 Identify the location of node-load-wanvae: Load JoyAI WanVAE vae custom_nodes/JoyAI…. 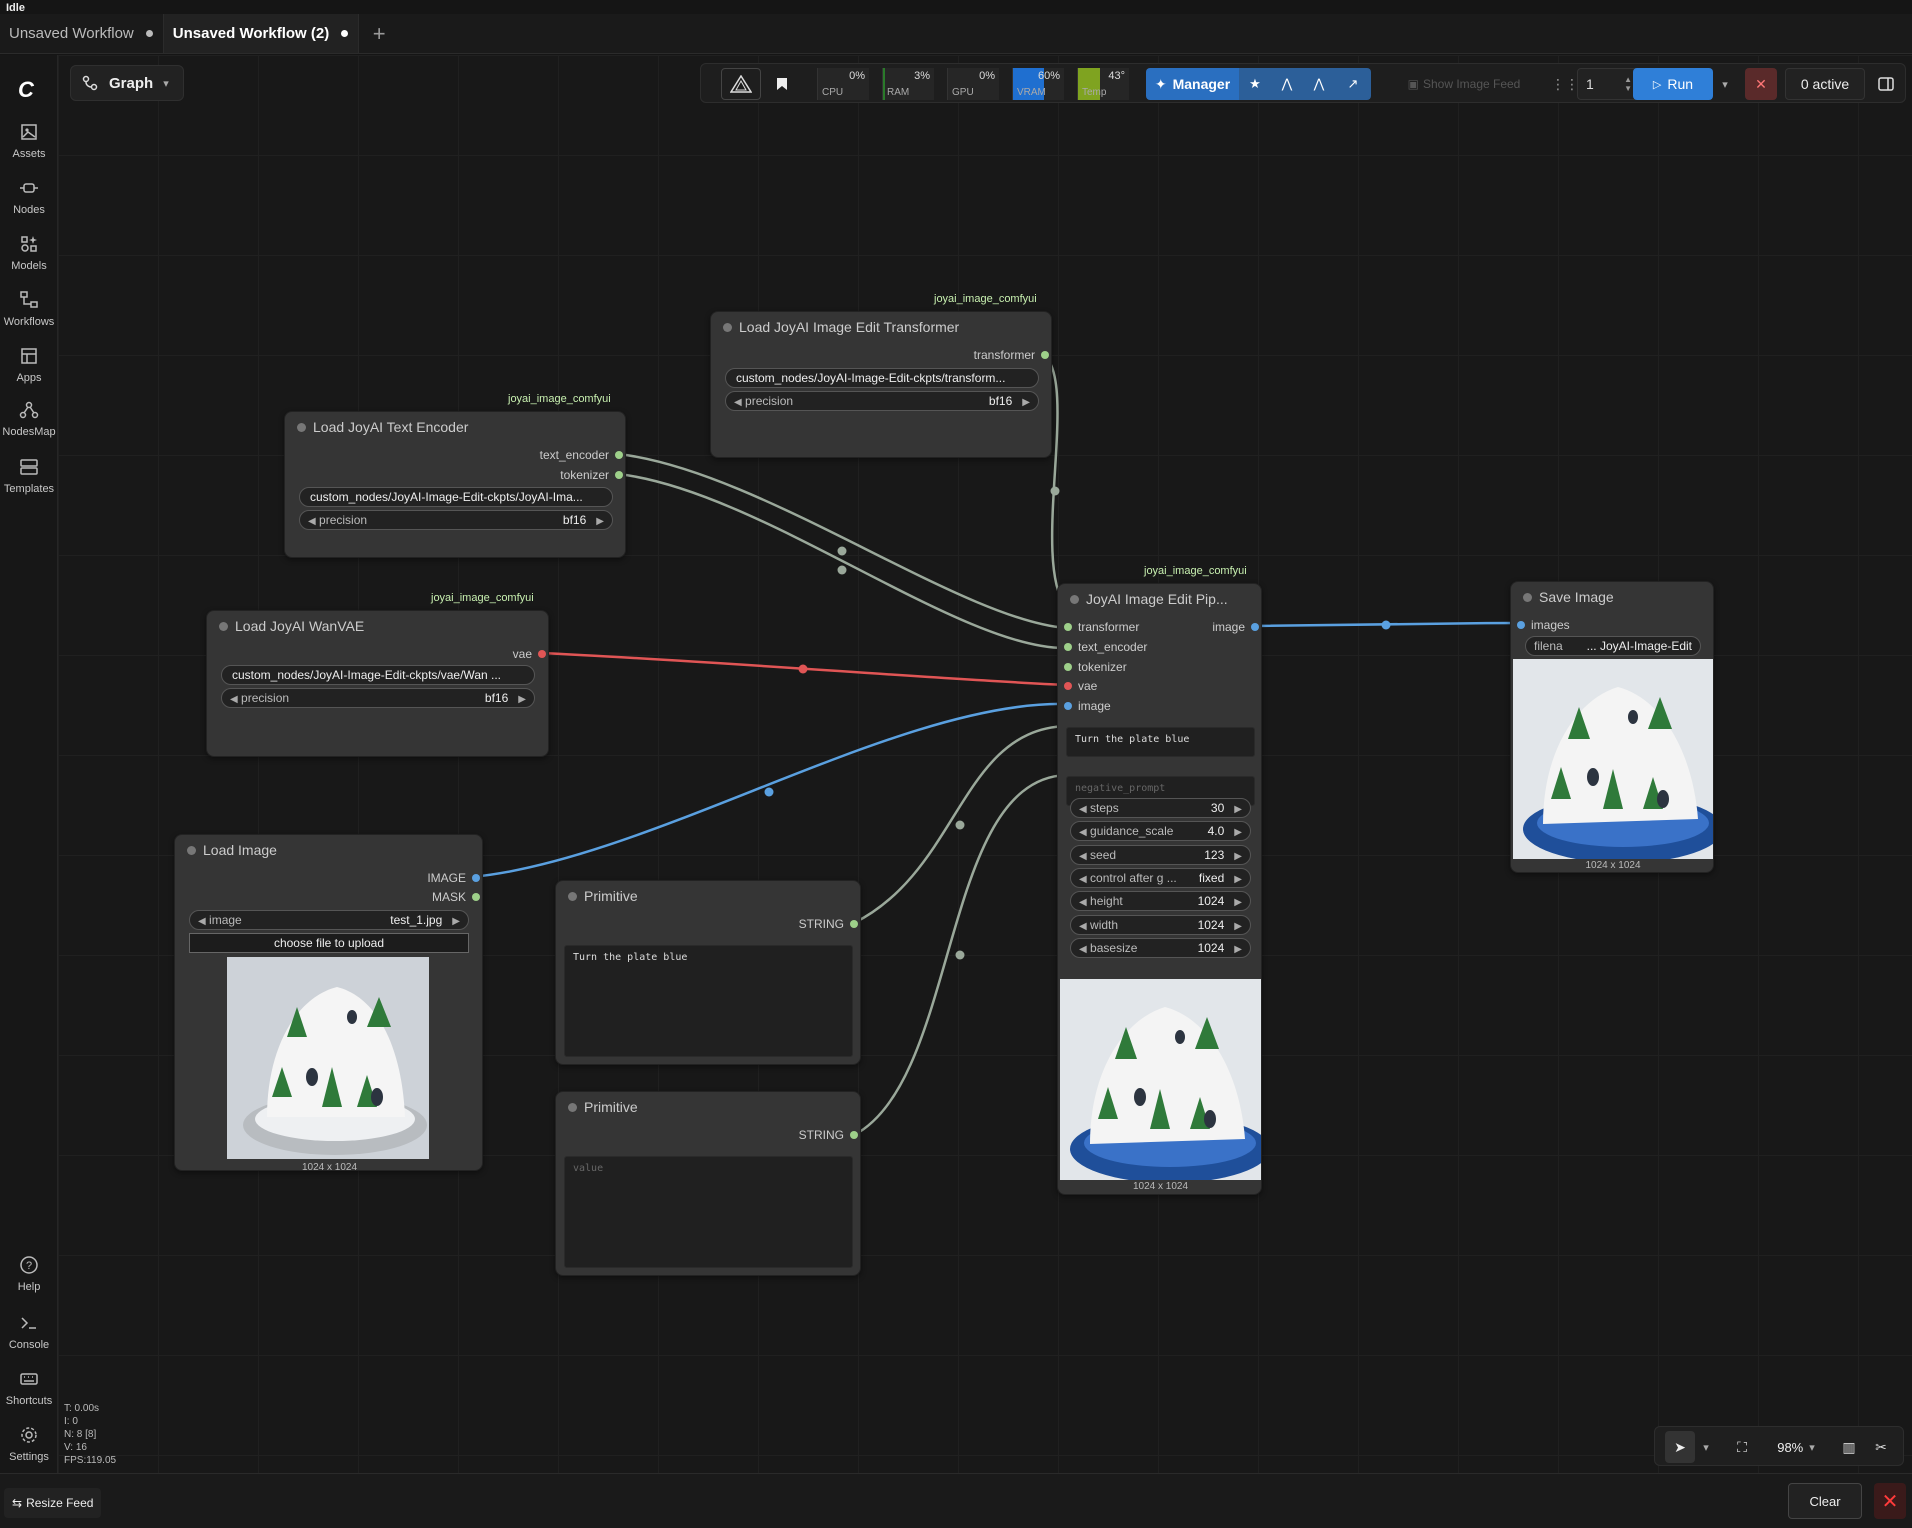
(377, 683).